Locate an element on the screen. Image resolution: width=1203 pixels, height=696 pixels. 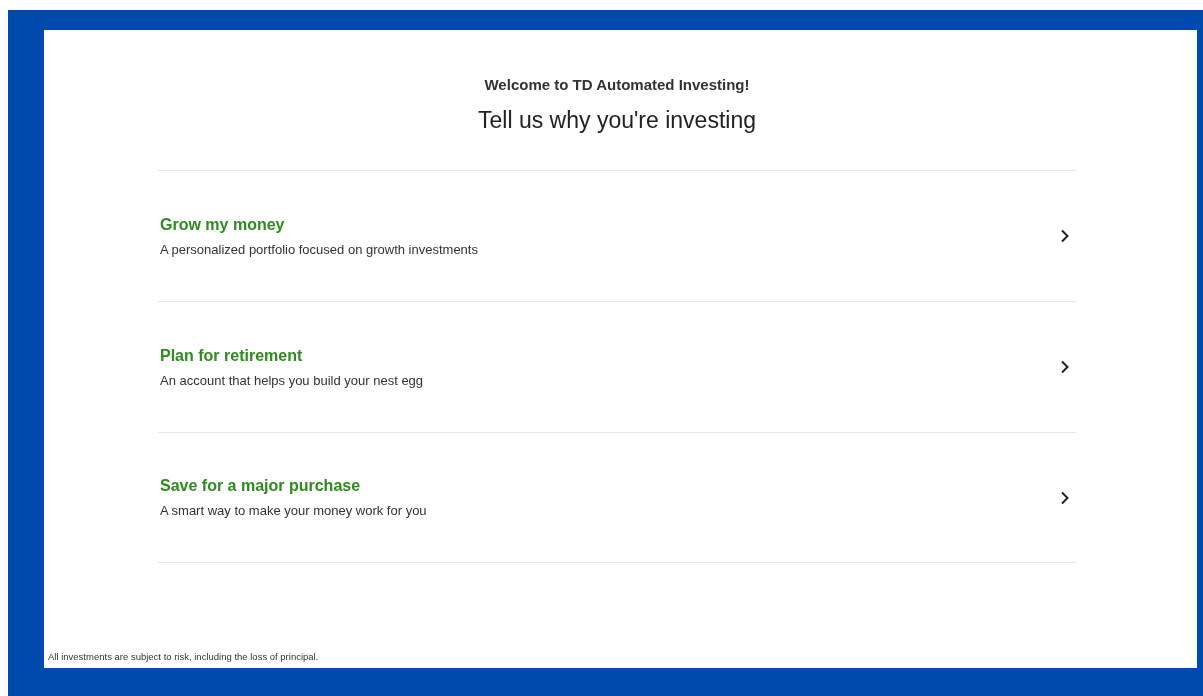
goal-option: Save for a major purchase A smart way to make your money work for you is located at coordinates (617, 497).